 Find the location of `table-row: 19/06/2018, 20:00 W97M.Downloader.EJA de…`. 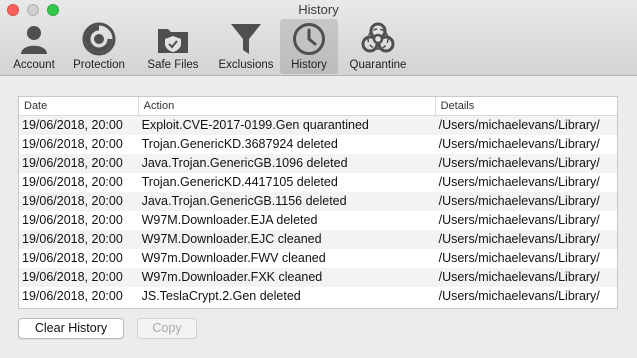

table-row: 19/06/2018, 20:00 W97M.Downloader.EJA de… is located at coordinates (318, 220).